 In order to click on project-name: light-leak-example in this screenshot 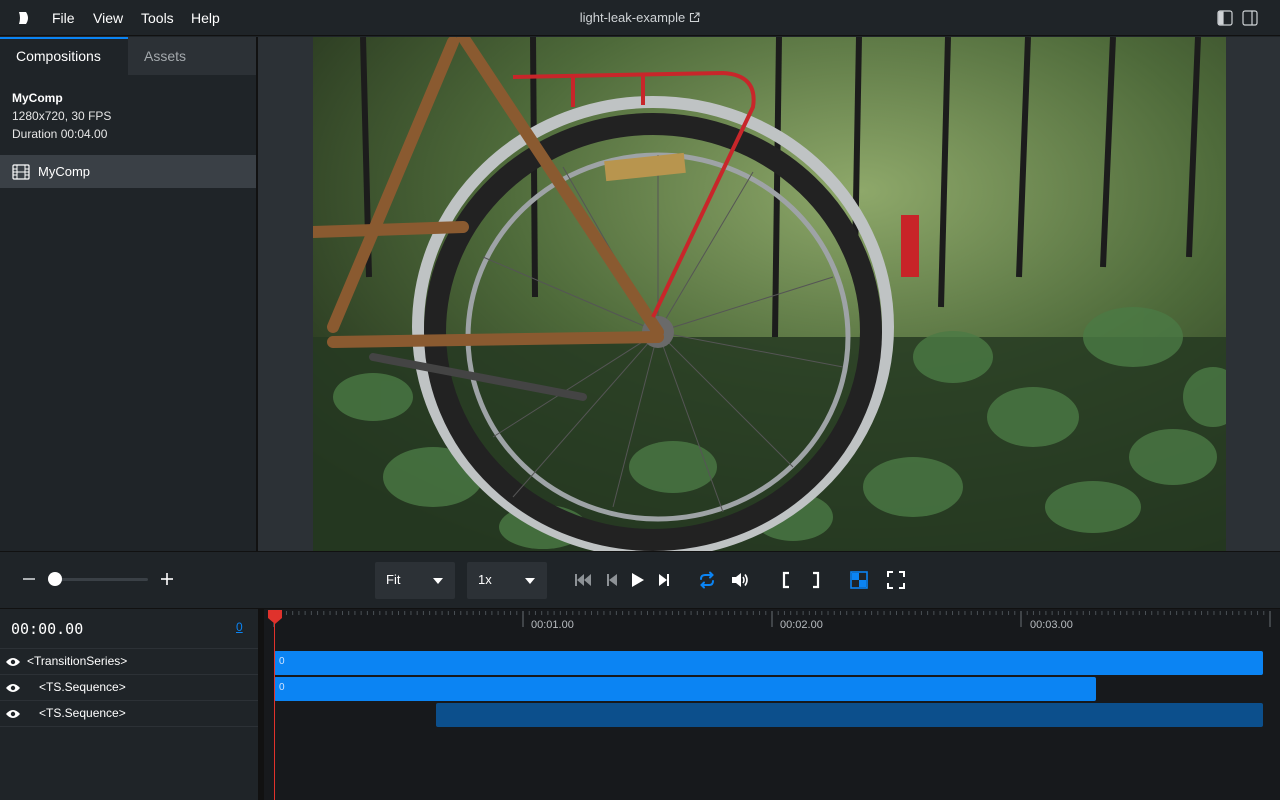, I will do `click(633, 17)`.